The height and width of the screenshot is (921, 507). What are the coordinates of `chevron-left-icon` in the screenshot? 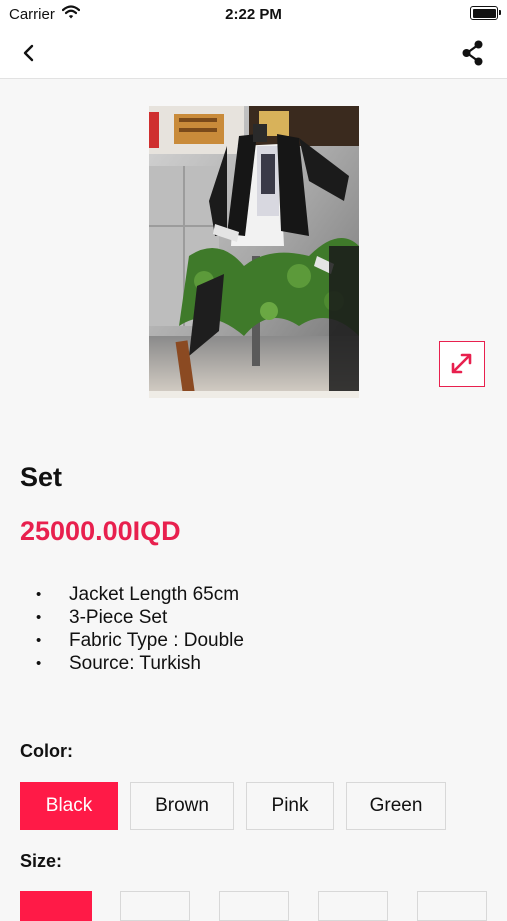 It's located at (28, 53).